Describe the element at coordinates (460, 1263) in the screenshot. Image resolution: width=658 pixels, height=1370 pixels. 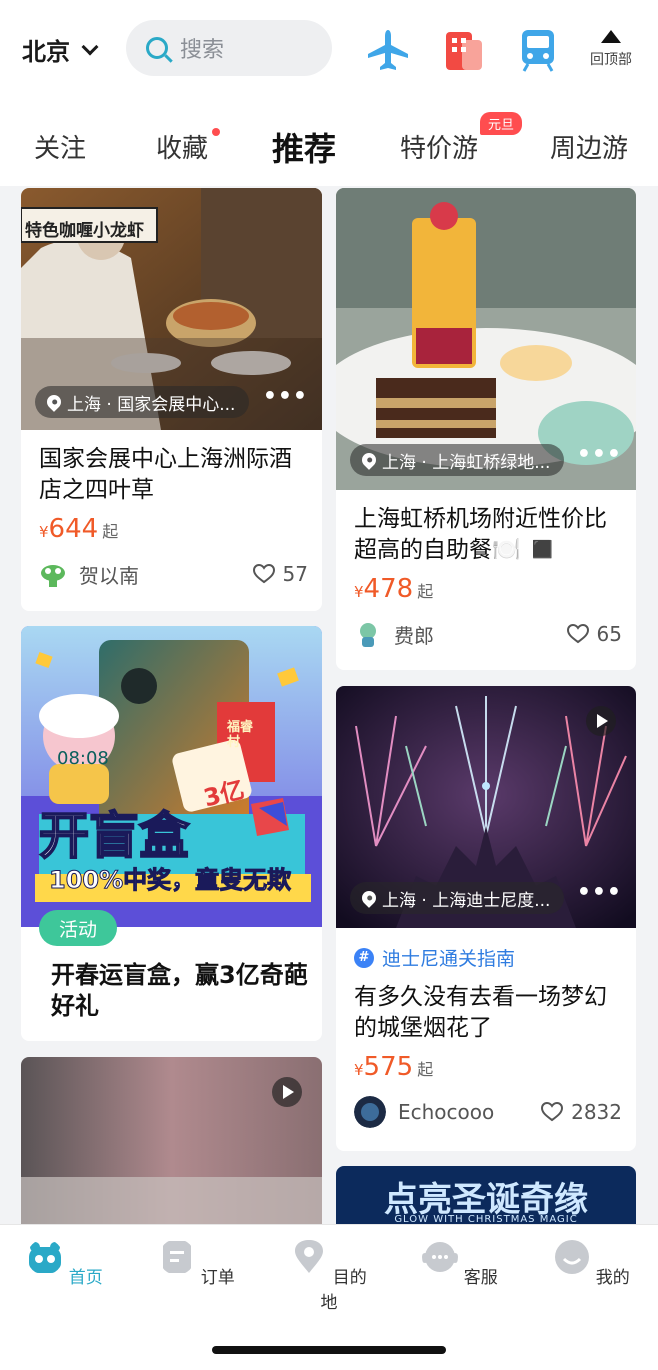
I see `nav-customer-service: 客服` at that location.